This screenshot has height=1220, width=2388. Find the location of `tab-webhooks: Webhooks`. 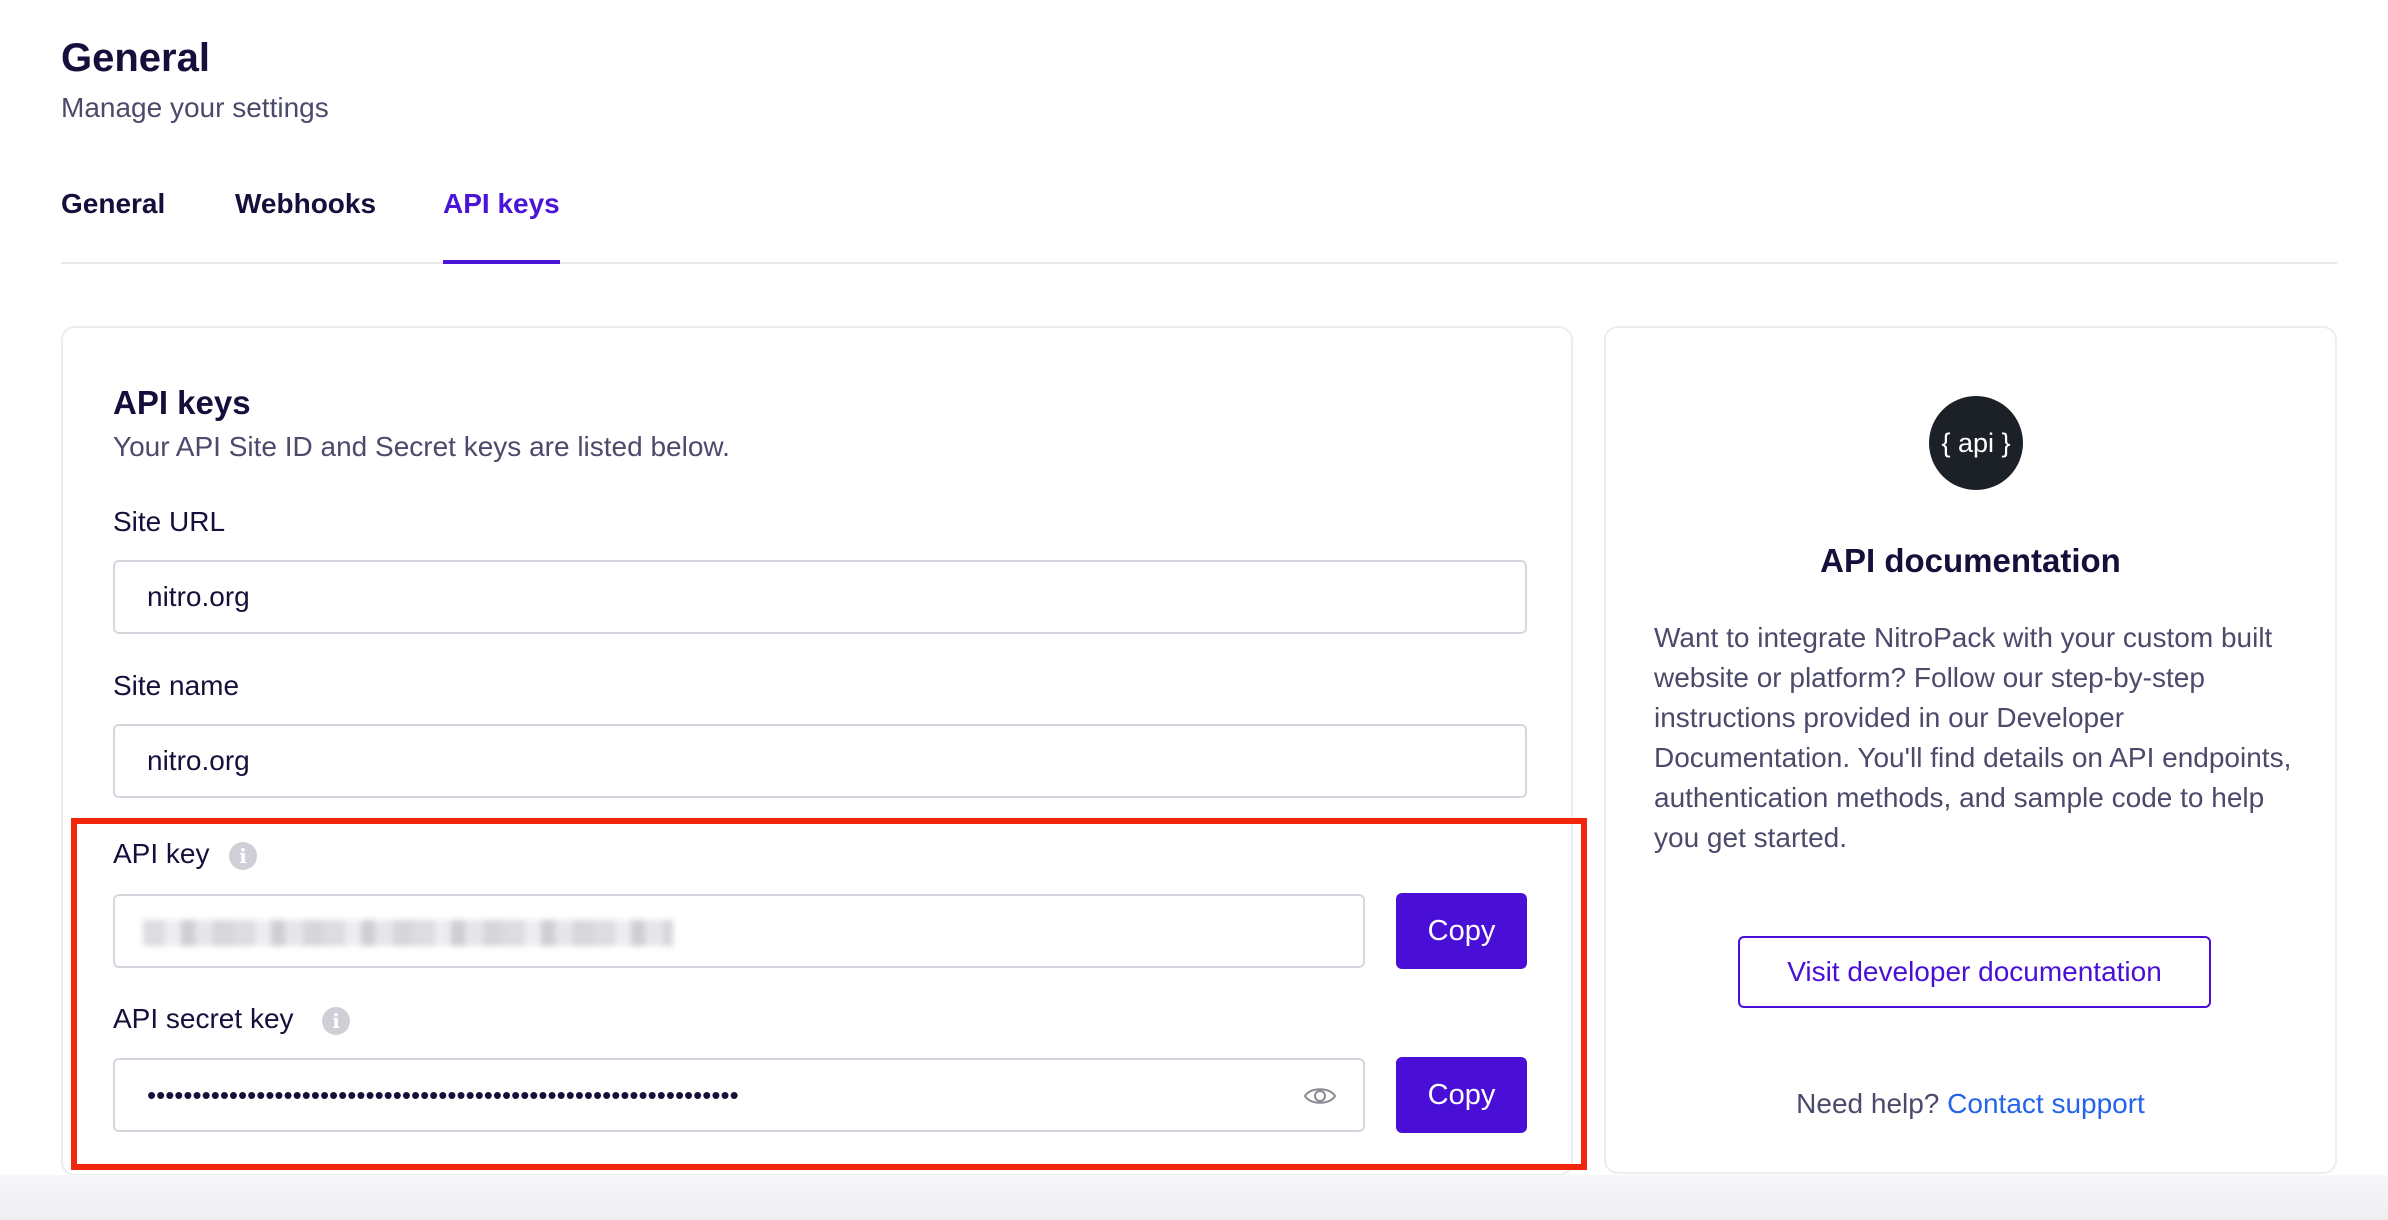

tab-webhooks: Webhooks is located at coordinates (305, 224).